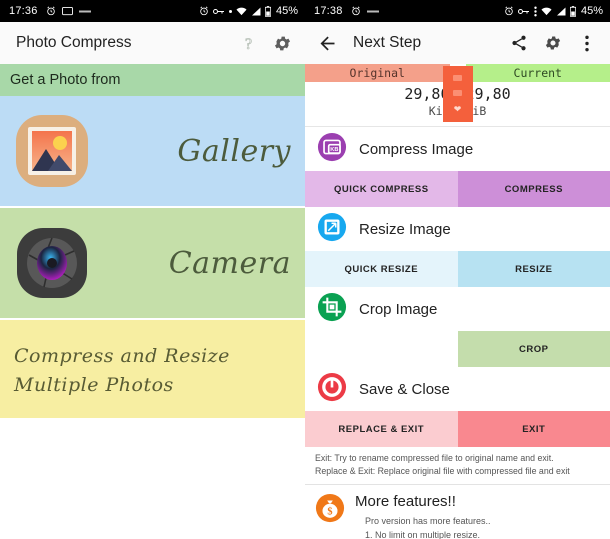 The height and width of the screenshot is (539, 610). I want to click on replace-and-exit-button: REPLACE & EXIT, so click(381, 429).